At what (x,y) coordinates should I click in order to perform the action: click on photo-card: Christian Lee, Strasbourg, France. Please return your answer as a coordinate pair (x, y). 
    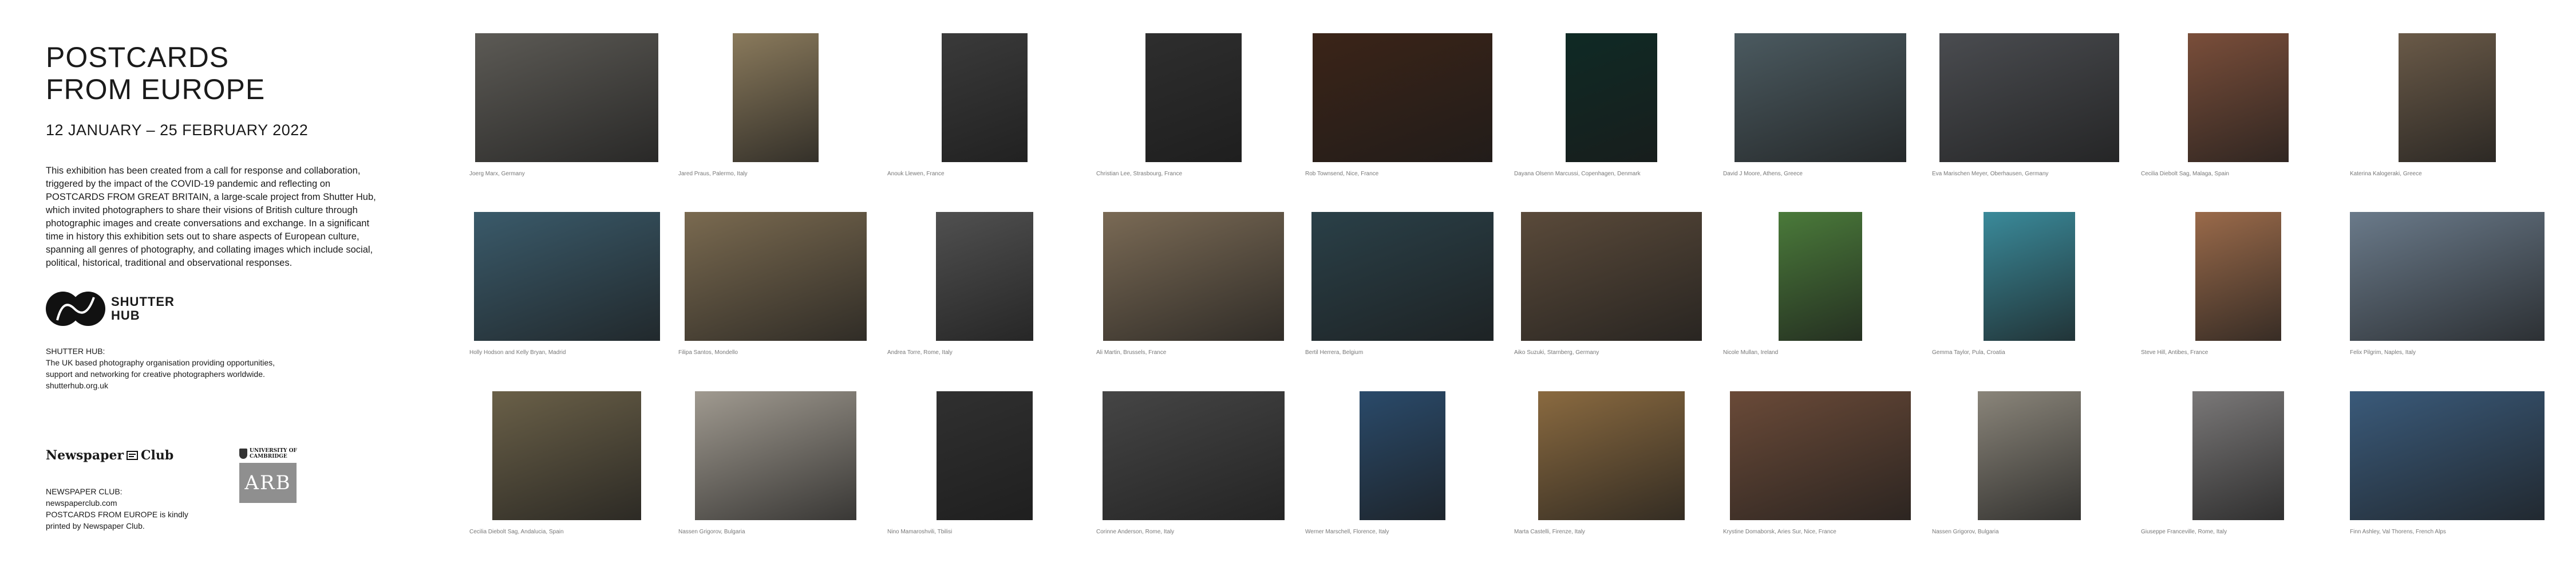
    Looking at the image, I should click on (1193, 105).